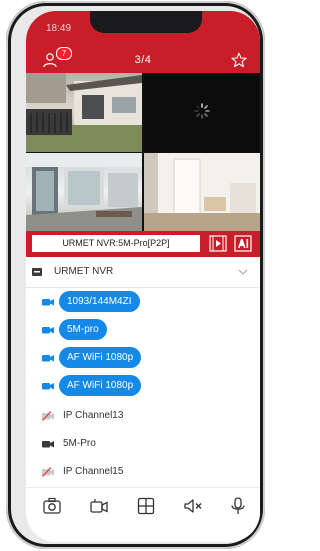 This screenshot has width=320, height=551. Describe the element at coordinates (146, 22) in the screenshot. I see `phone-notch` at that location.